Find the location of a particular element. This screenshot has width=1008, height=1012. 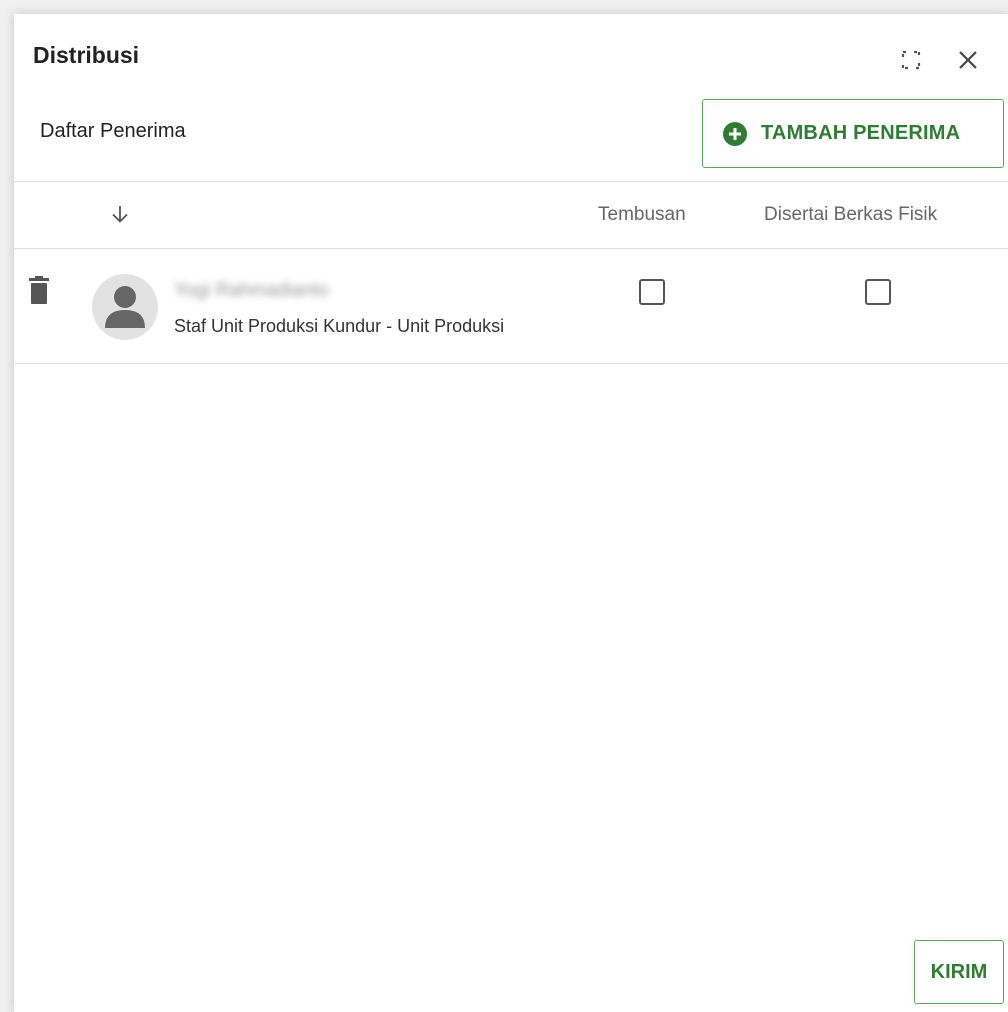

add-recipient-button: TAMBAH PENERIMA is located at coordinates (853, 133).